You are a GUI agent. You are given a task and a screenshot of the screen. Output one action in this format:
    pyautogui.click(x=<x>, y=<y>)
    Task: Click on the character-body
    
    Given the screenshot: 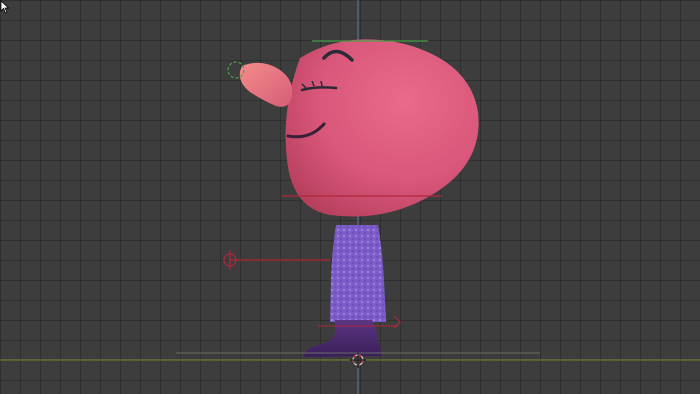 What is the action you would take?
    pyautogui.click(x=358, y=273)
    